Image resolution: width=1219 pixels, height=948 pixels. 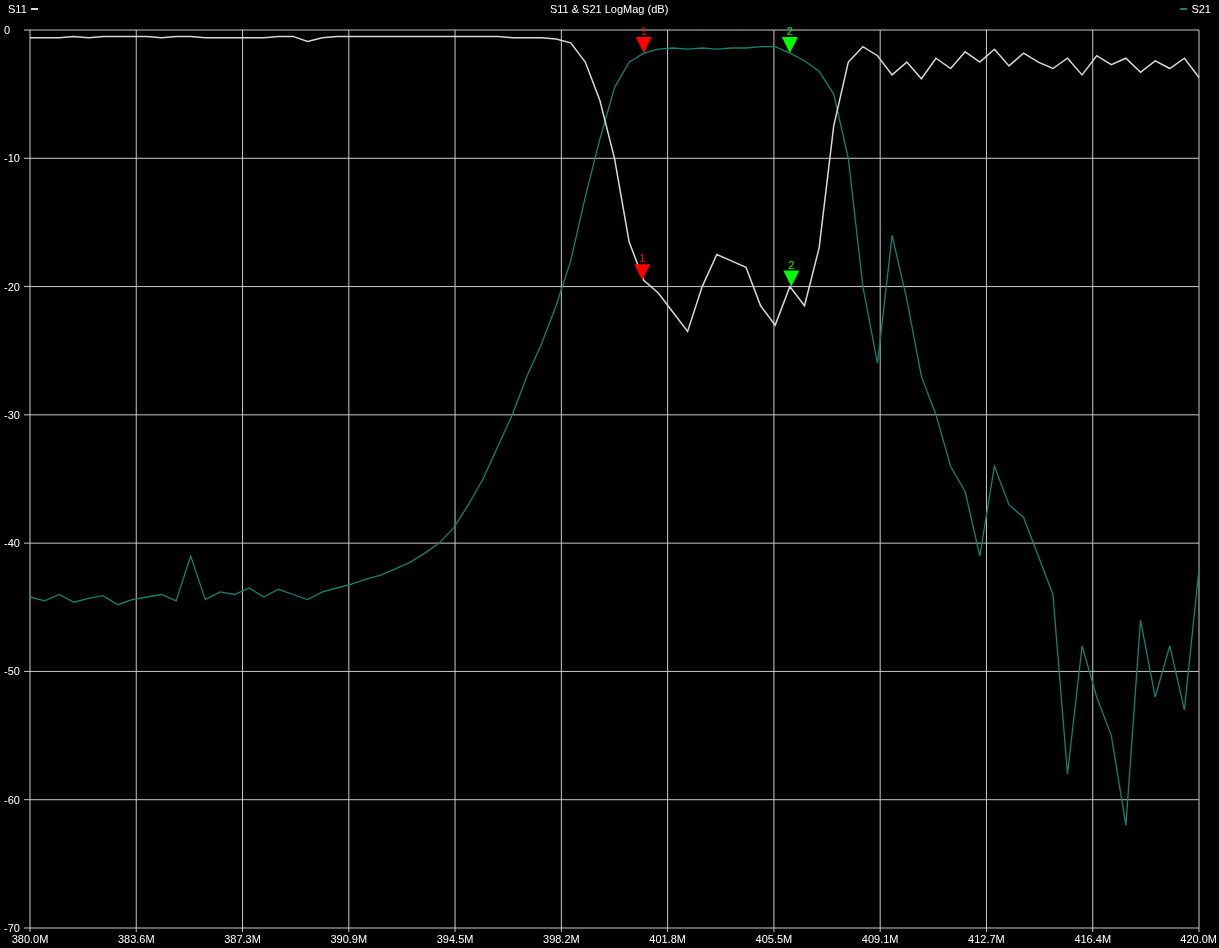 What do you see at coordinates (12, 671) in the screenshot?
I see `y-axis-label: -50` at bounding box center [12, 671].